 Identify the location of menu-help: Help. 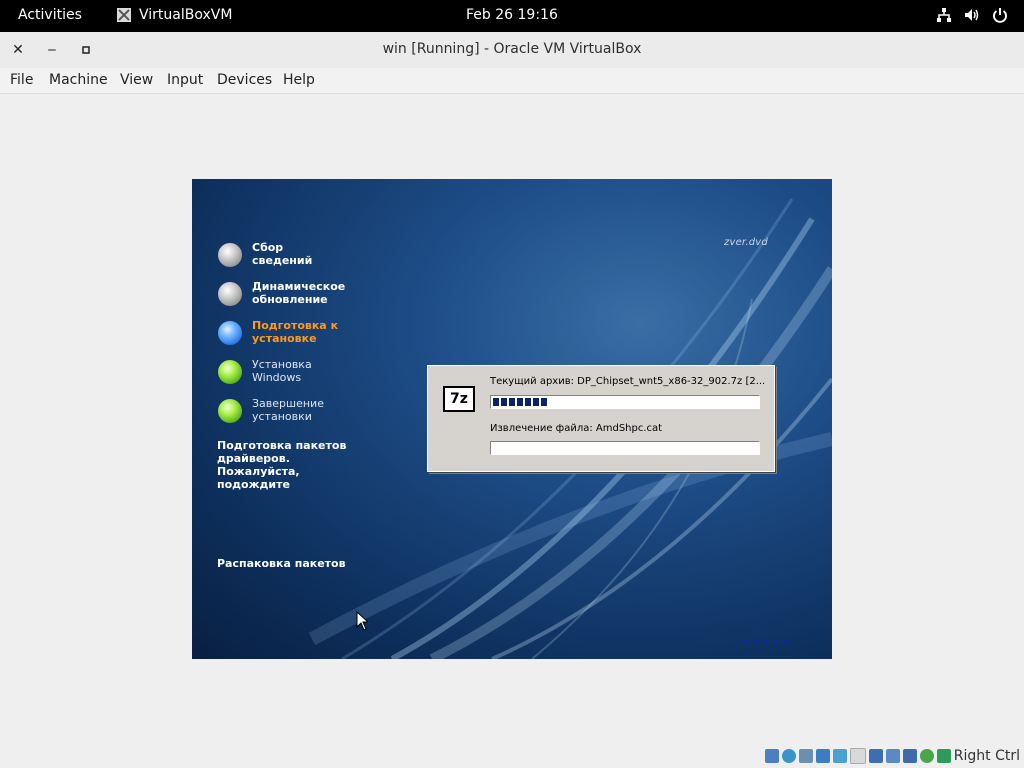
(299, 80).